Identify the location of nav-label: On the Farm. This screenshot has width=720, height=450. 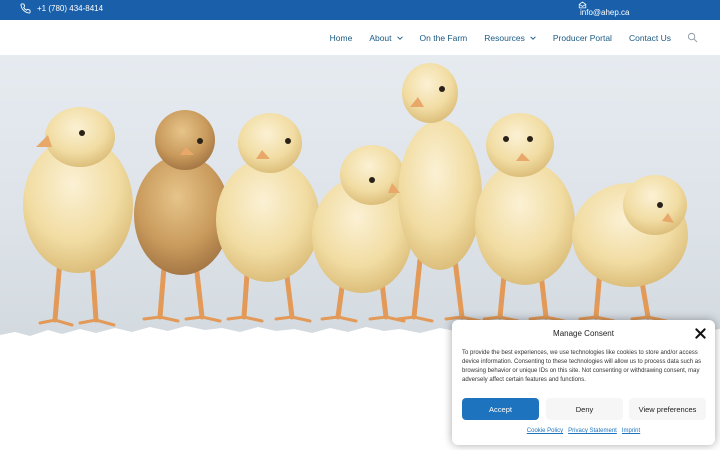
(443, 37).